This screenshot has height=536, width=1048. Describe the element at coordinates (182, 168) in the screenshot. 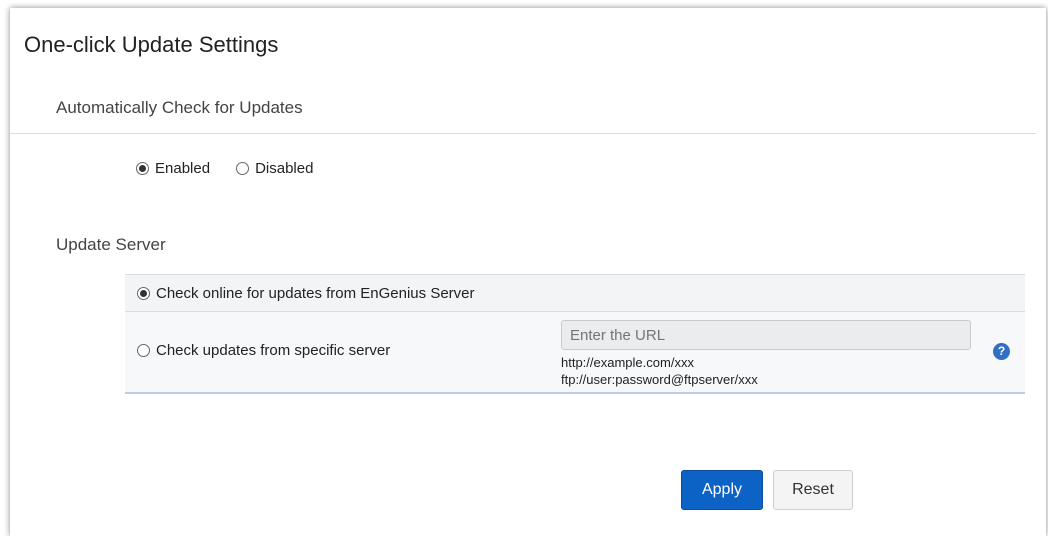

I see `enabled-label: Enabled` at that location.